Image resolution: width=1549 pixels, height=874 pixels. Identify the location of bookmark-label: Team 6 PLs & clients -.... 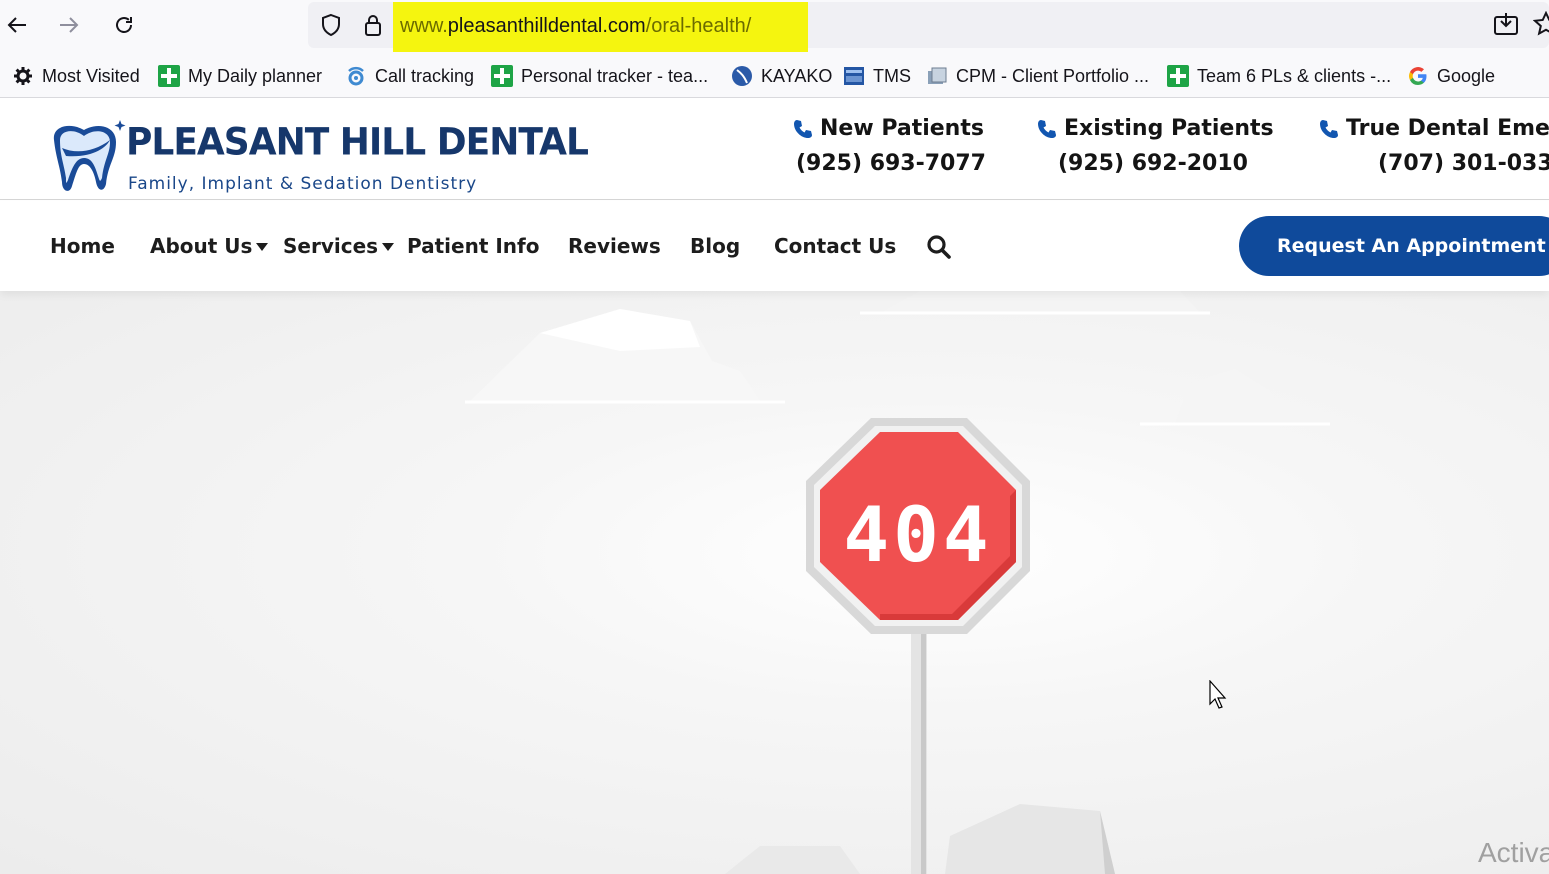
(1294, 75).